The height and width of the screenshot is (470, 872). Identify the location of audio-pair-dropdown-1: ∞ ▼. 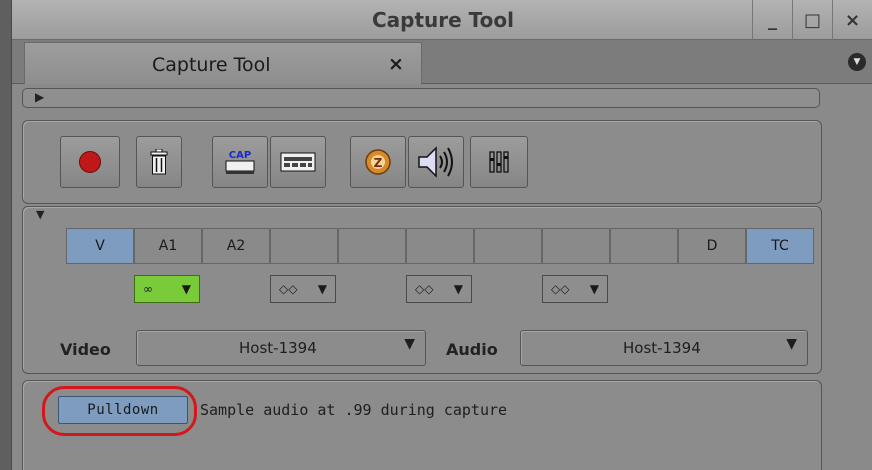
(167, 289).